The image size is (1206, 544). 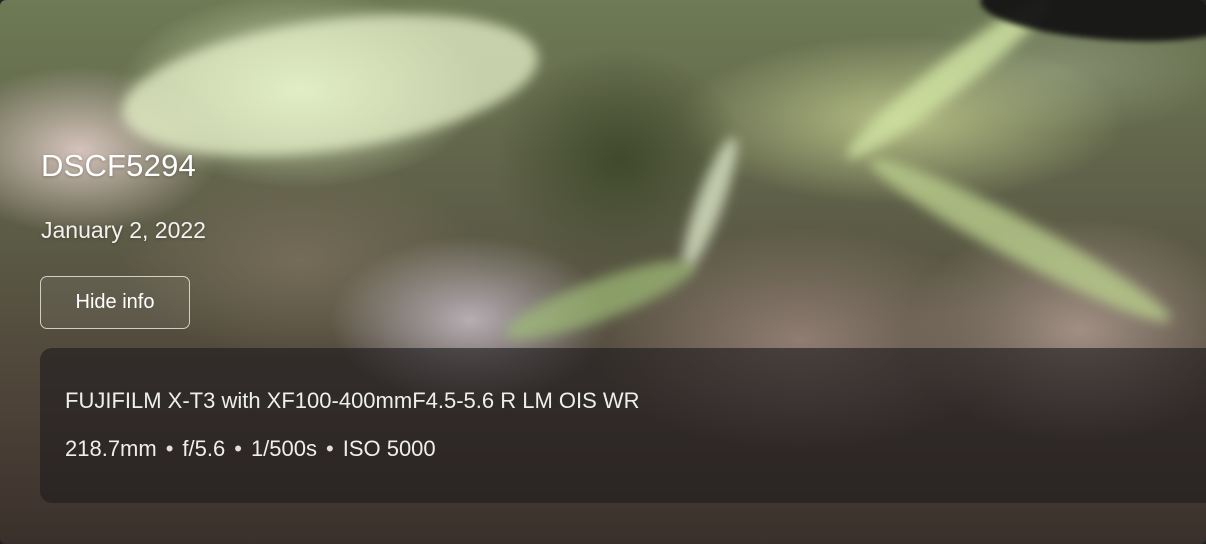 I want to click on aperture: f/5.6, so click(x=204, y=448).